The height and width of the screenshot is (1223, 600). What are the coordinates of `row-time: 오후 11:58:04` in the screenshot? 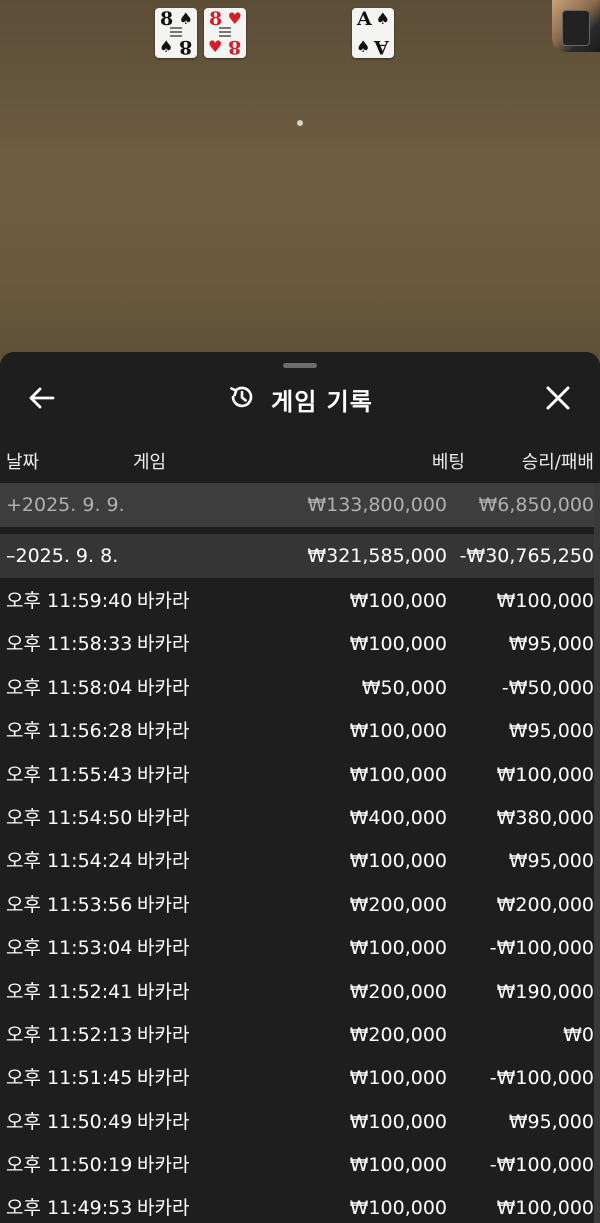 It's located at (69, 687).